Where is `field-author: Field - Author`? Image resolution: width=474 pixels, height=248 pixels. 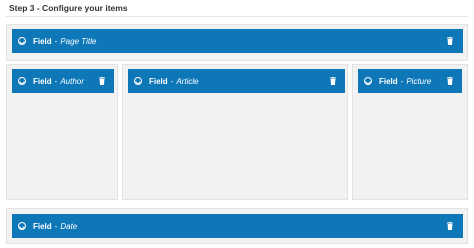 field-author: Field - Author is located at coordinates (63, 81).